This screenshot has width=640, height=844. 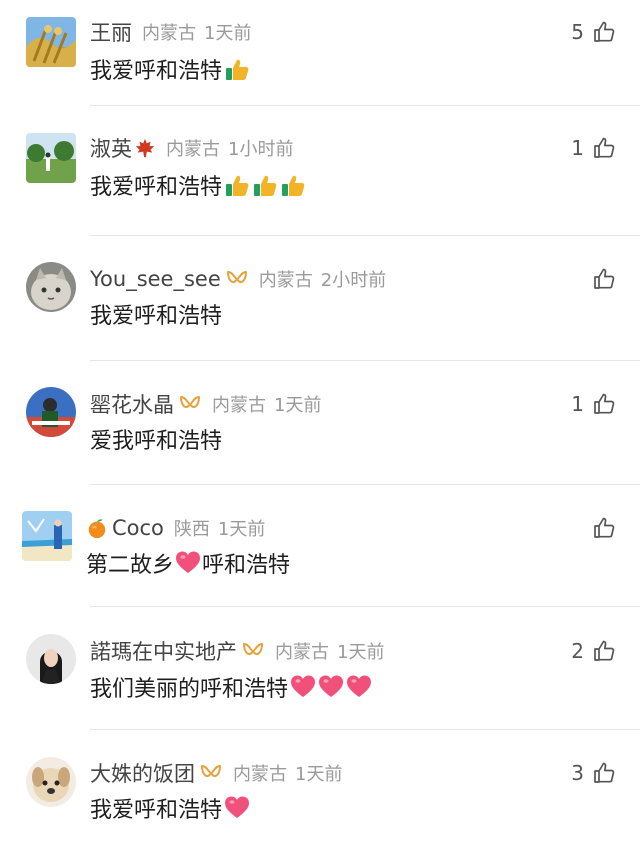 I want to click on comment-text: 我们美丽的呼和浩特, so click(x=231, y=687).